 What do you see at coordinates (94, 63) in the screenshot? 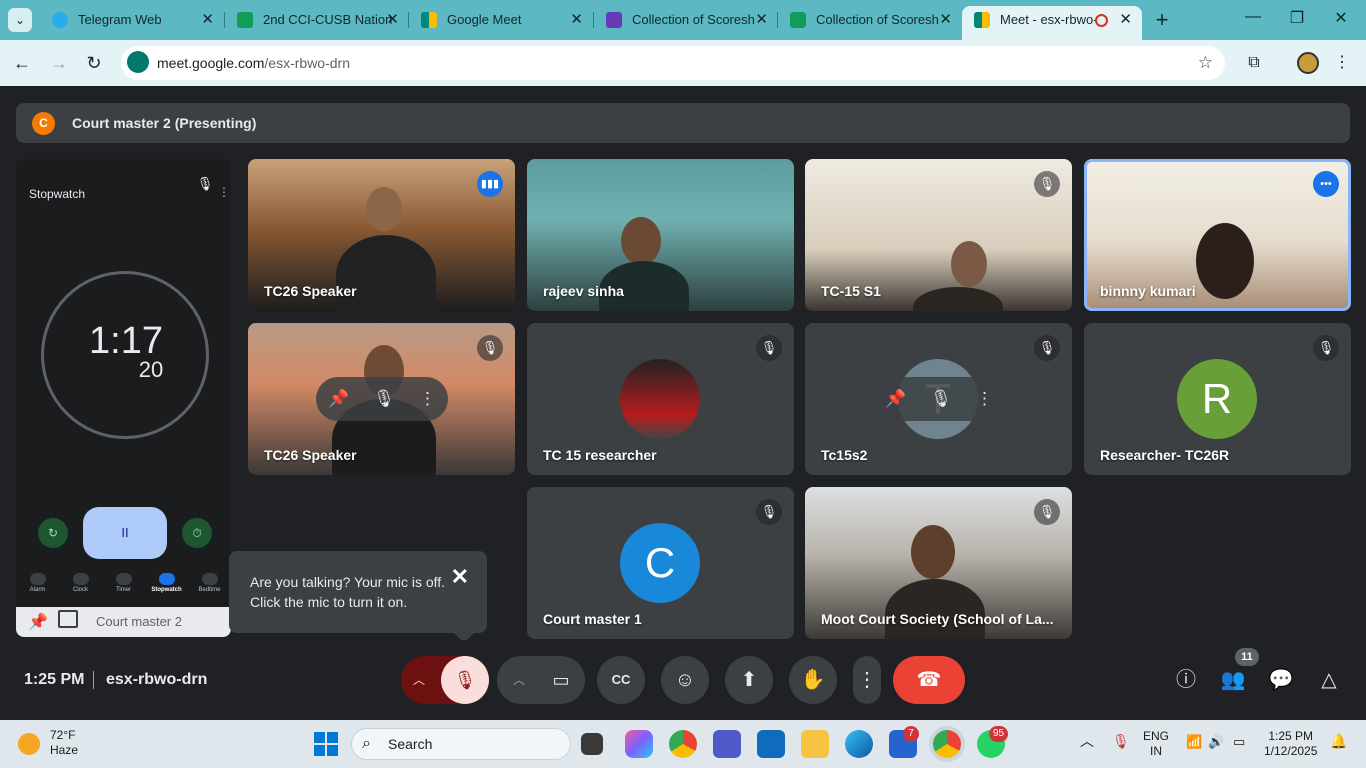
I see `reload-icon: ↻` at bounding box center [94, 63].